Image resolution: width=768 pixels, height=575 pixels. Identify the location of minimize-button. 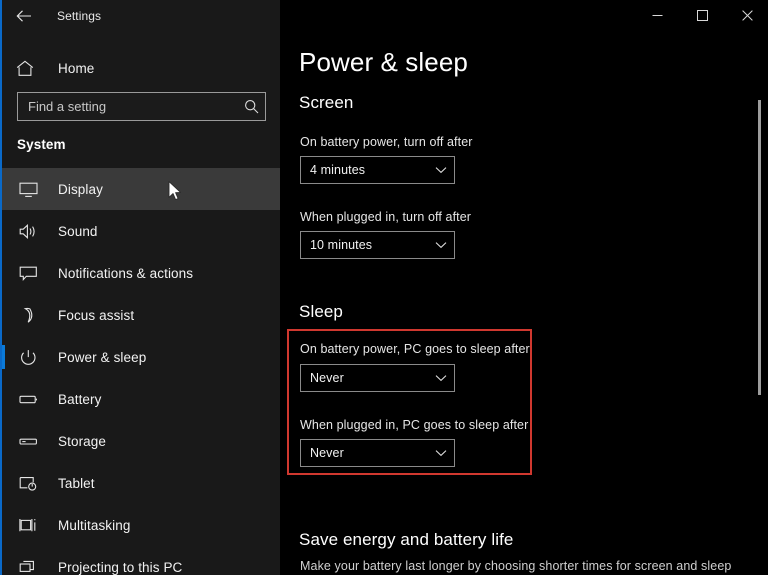
(657, 15).